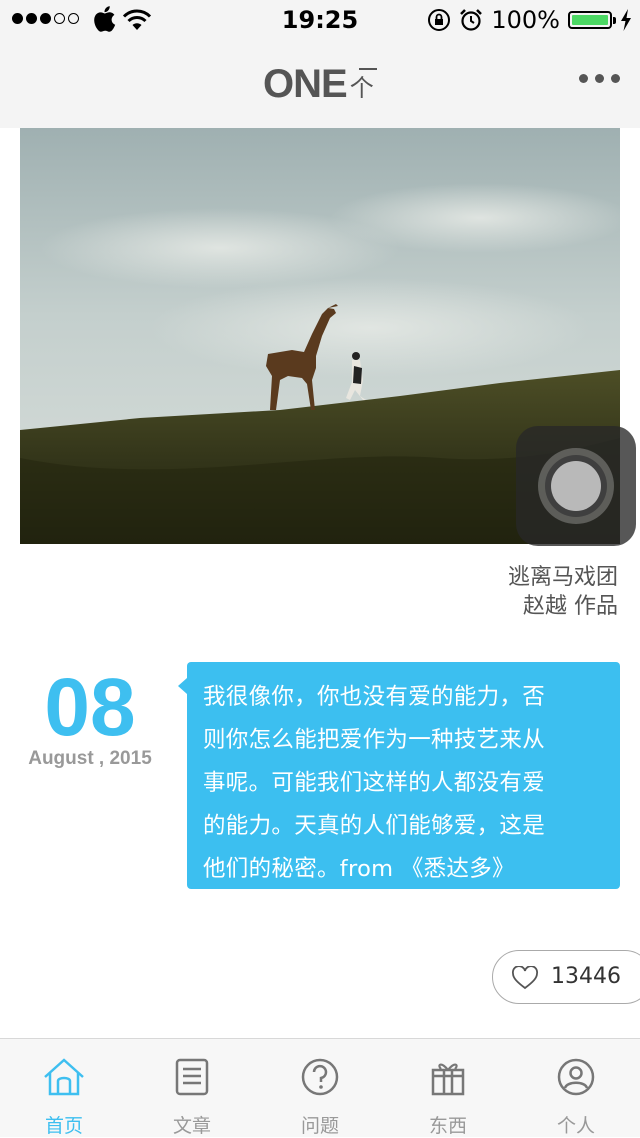  What do you see at coordinates (448, 1079) in the screenshot?
I see `gift-icon` at bounding box center [448, 1079].